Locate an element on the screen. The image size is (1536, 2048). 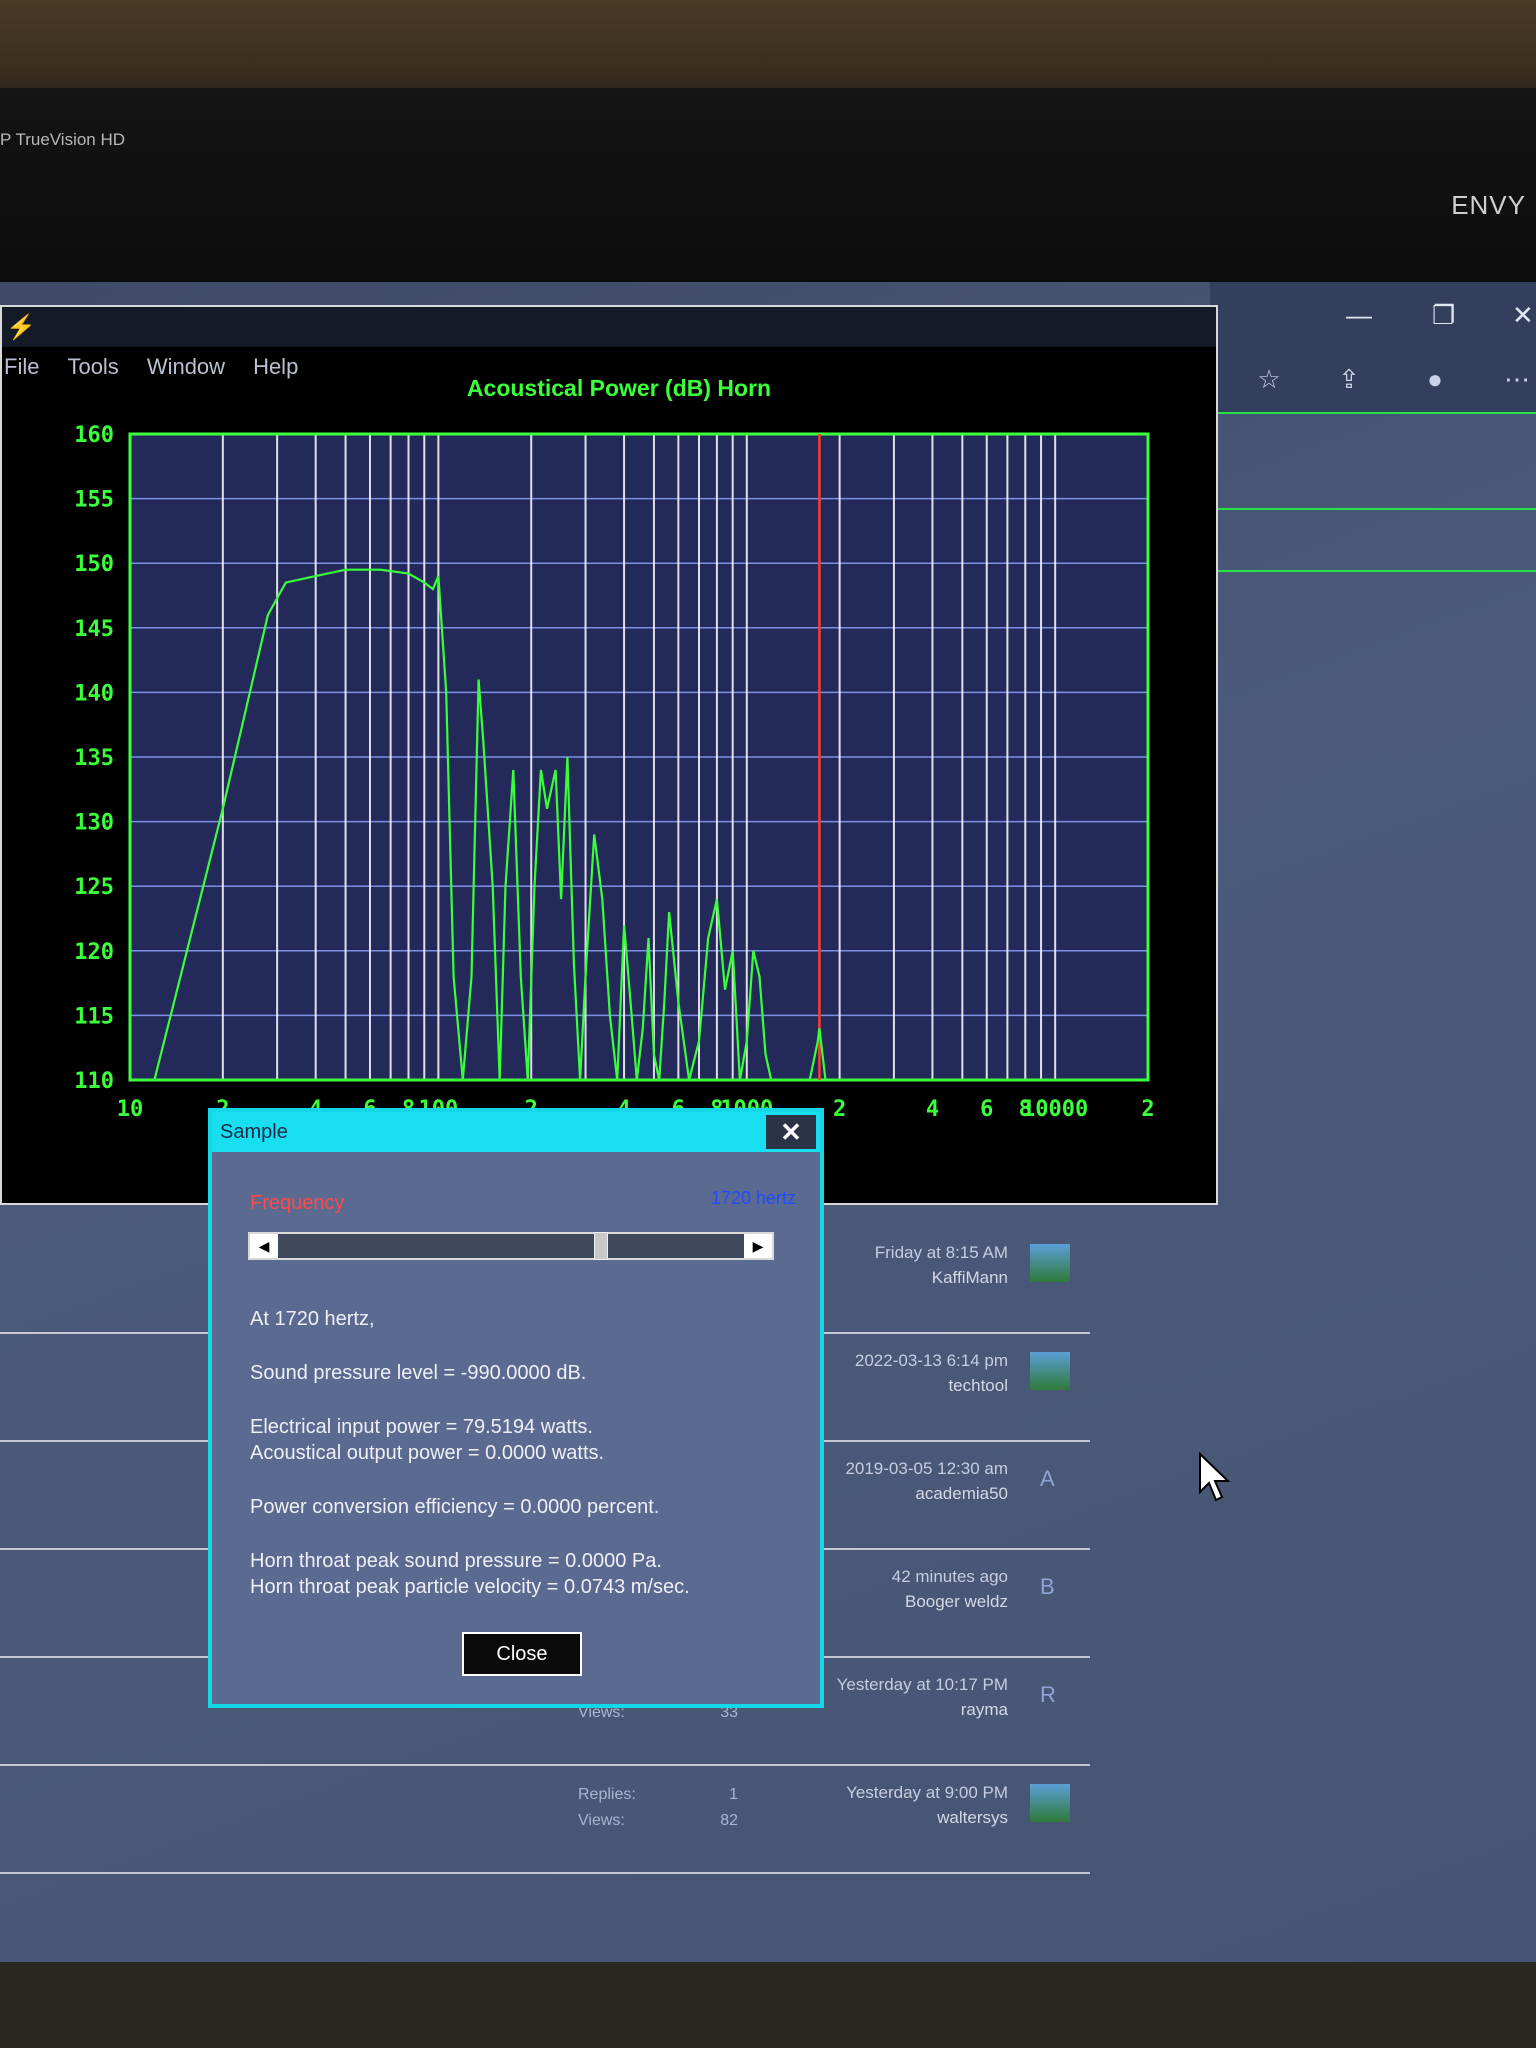
y-tick-label: 135 is located at coordinates (94, 758).